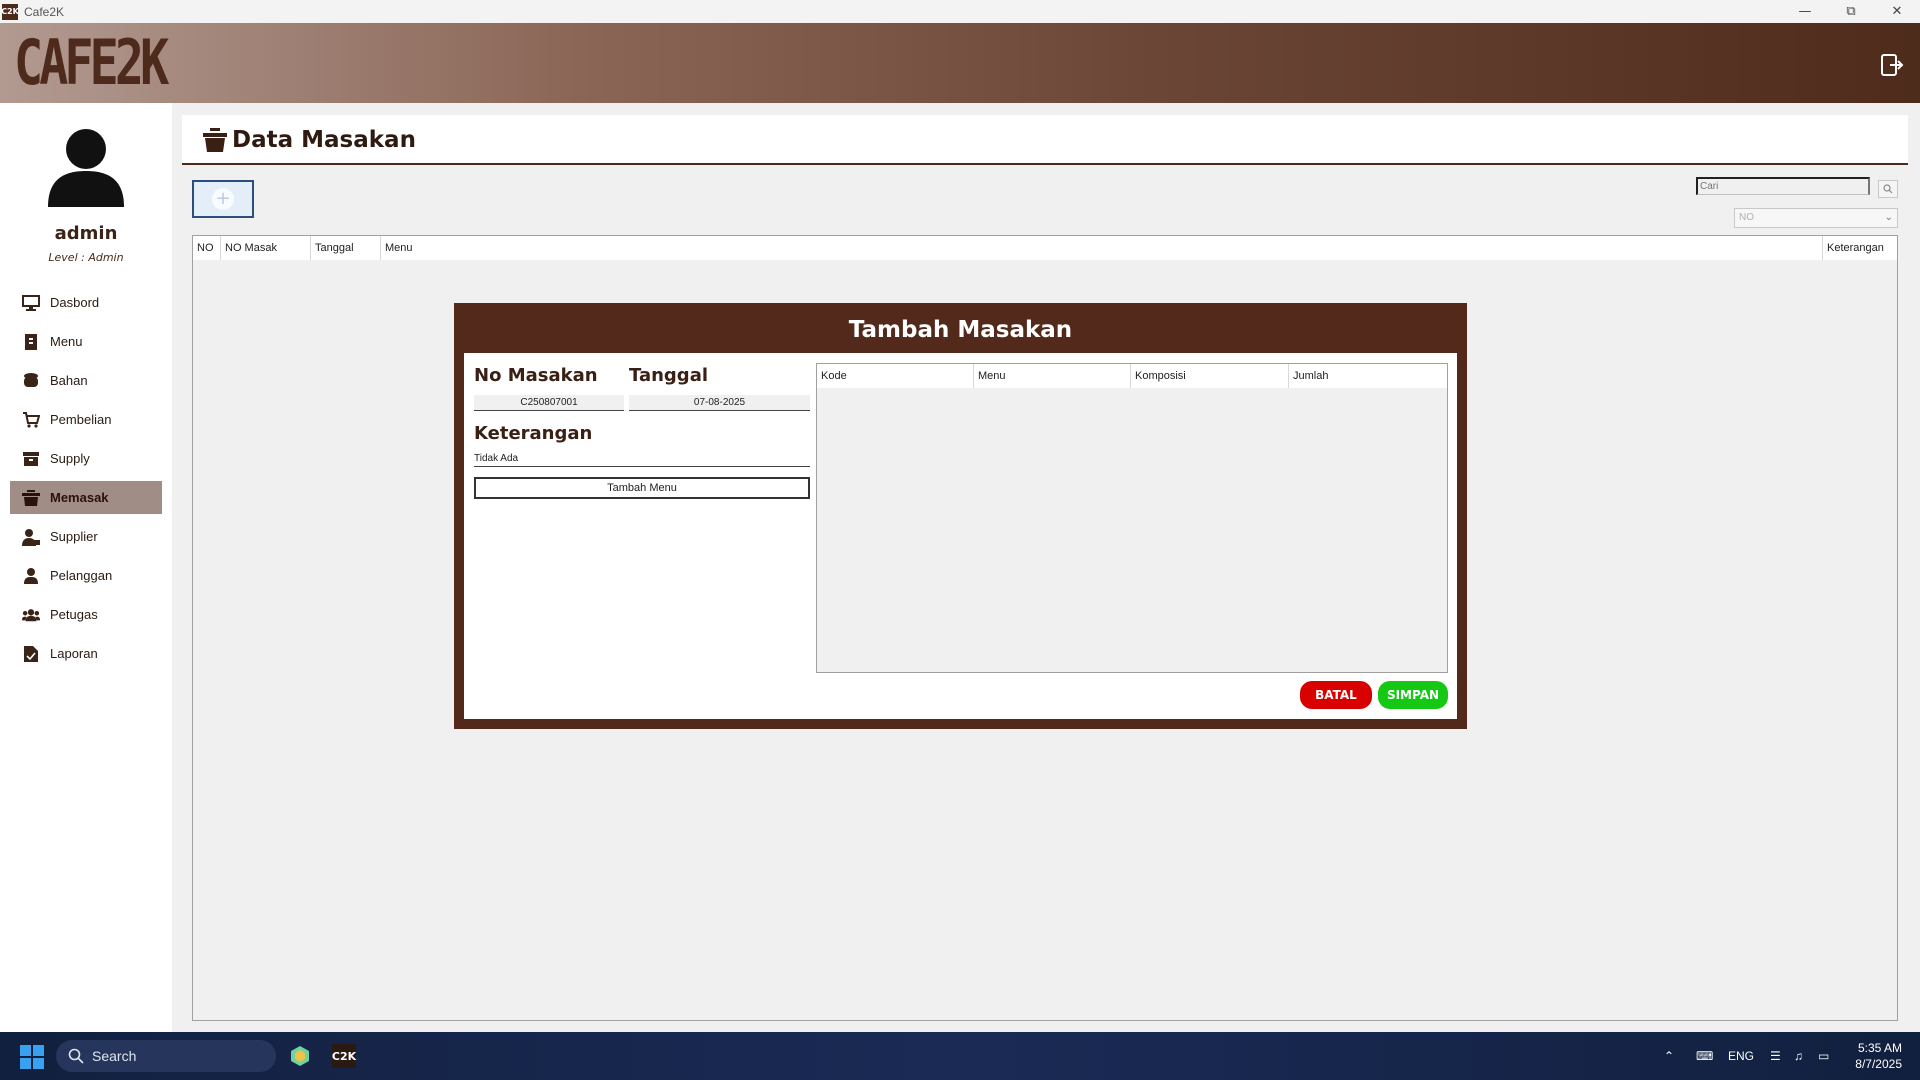 This screenshot has width=1920, height=1080. I want to click on volume-icon: ♫, so click(1798, 1056).